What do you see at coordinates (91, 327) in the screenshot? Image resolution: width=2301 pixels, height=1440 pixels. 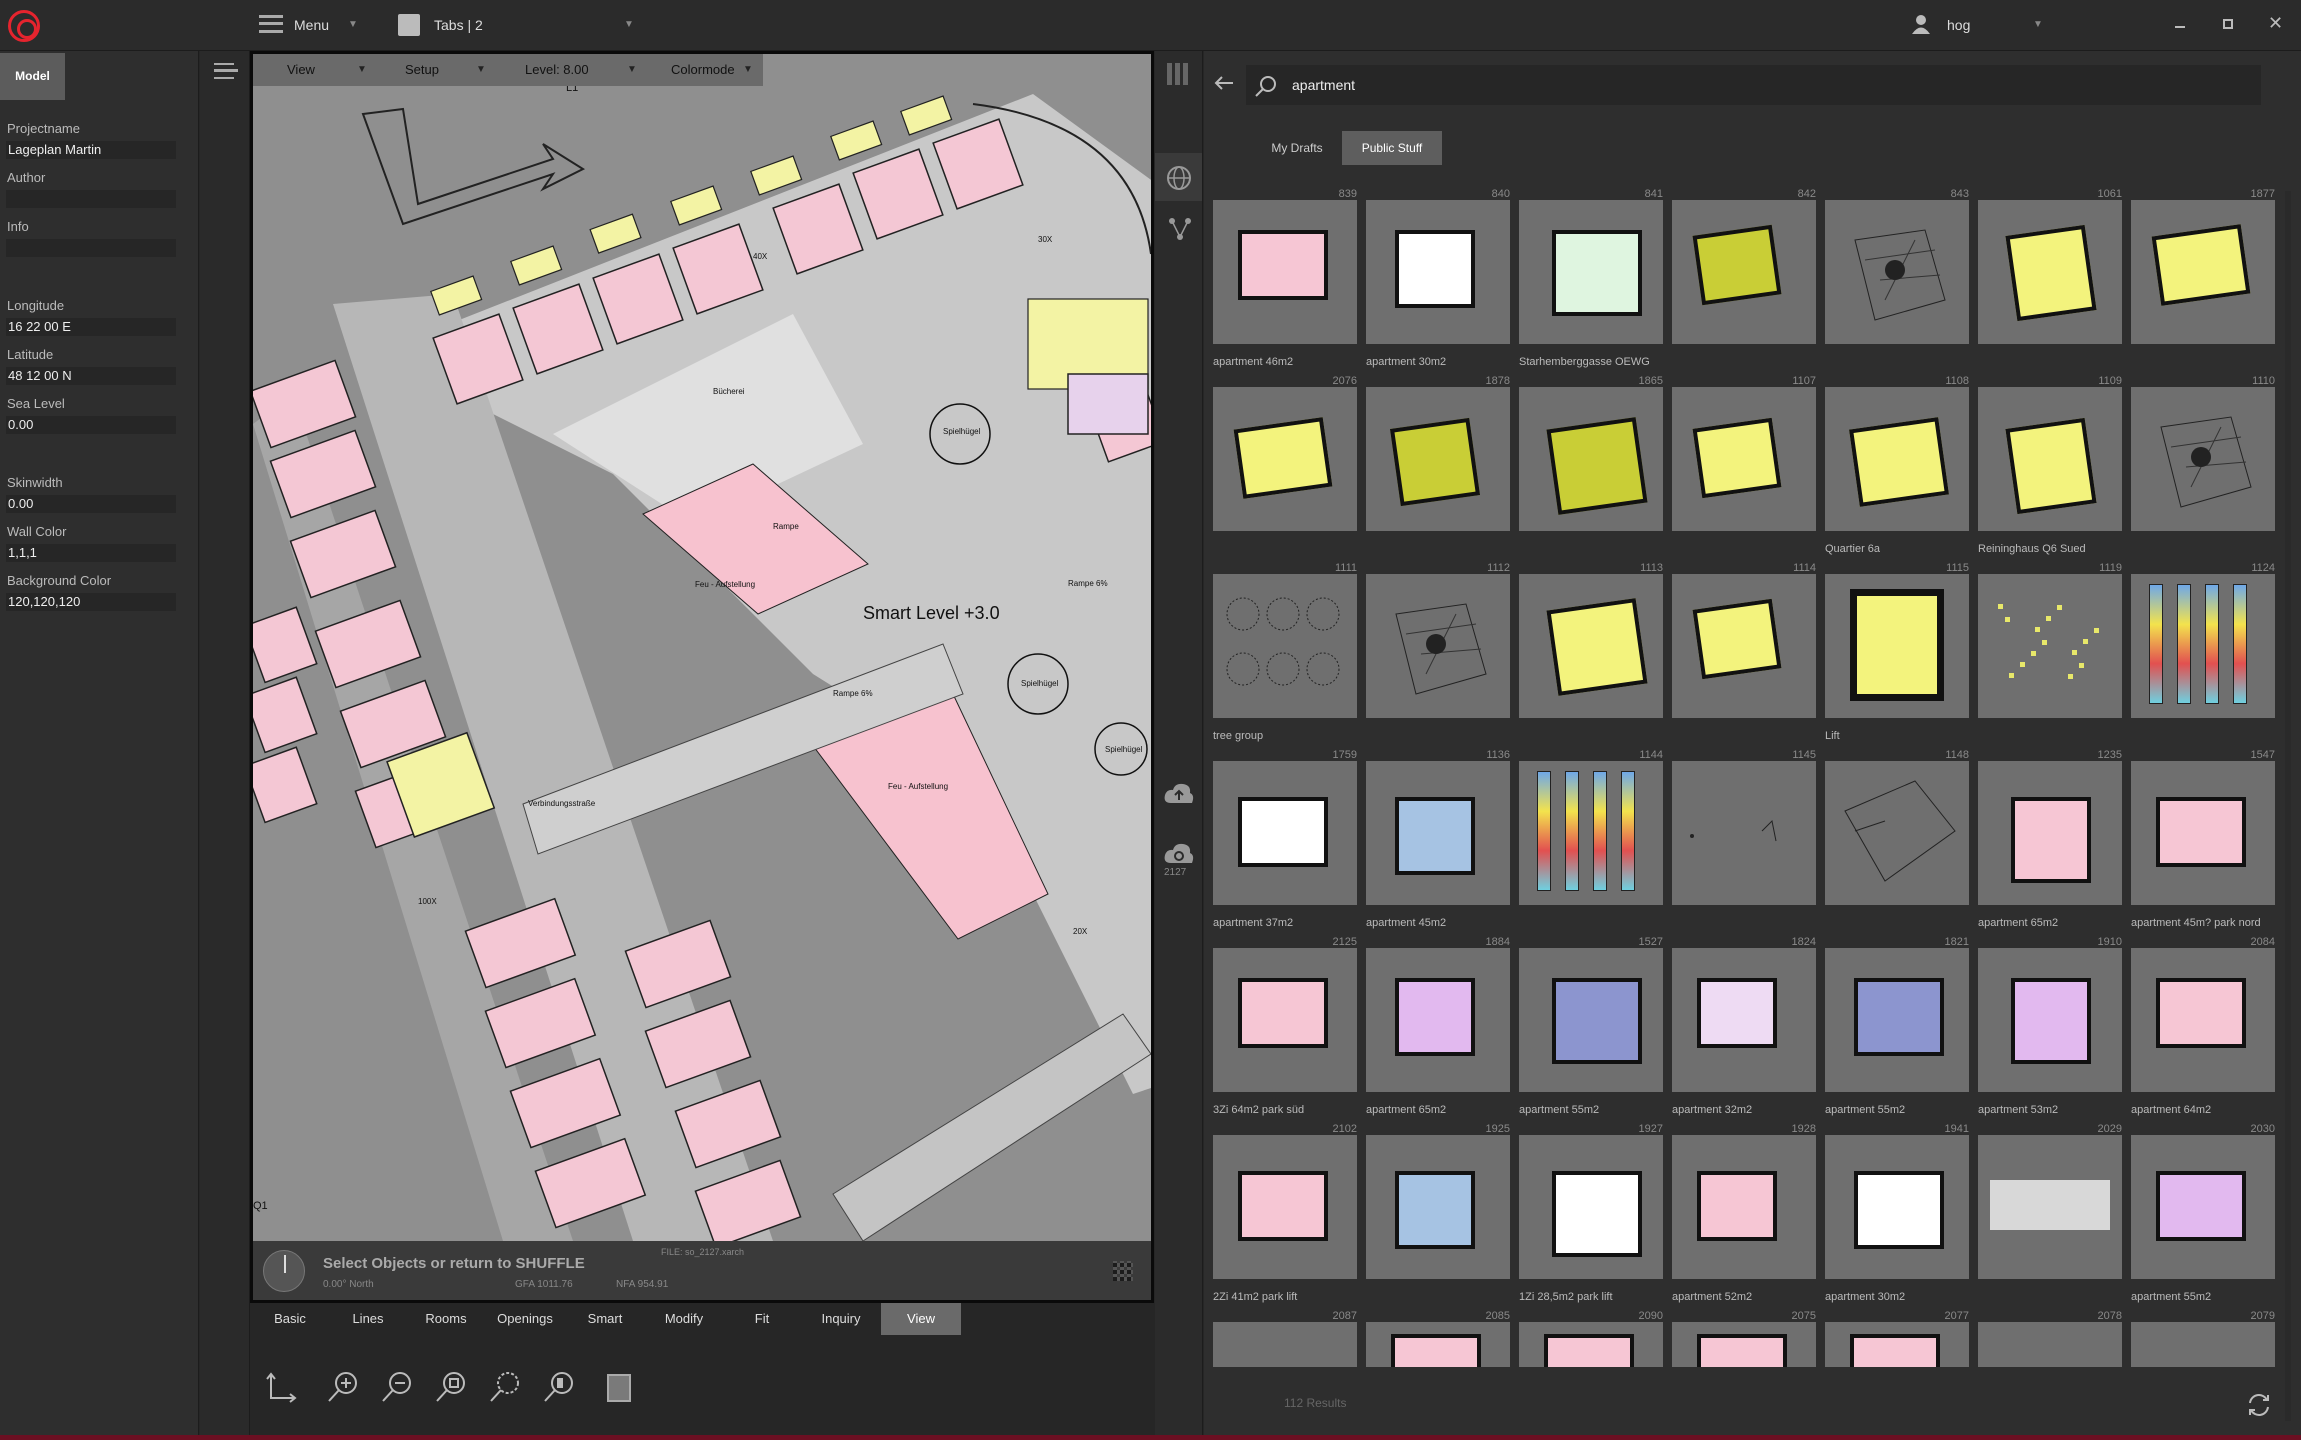 I see `field-longitude: 16 22 00 E` at bounding box center [91, 327].